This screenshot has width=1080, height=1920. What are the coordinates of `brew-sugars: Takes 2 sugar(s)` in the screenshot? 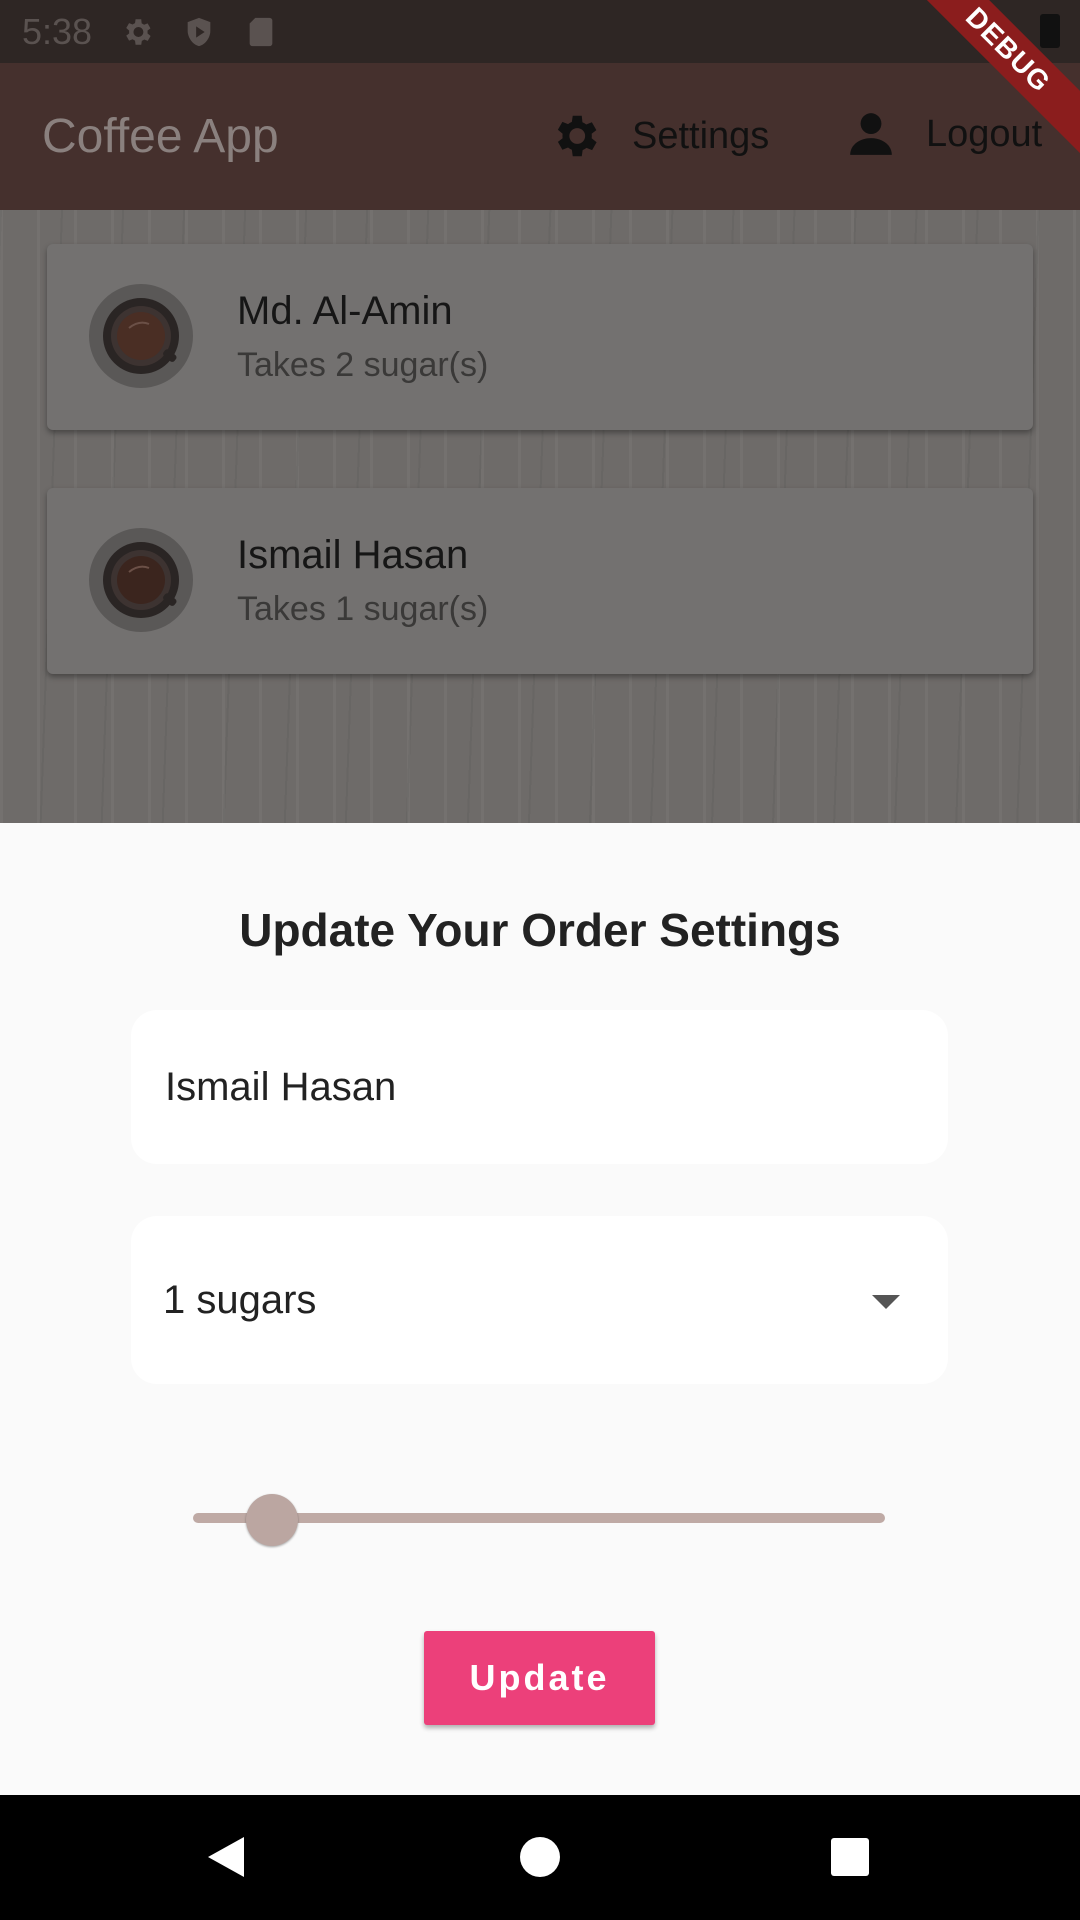 It's located at (363, 365).